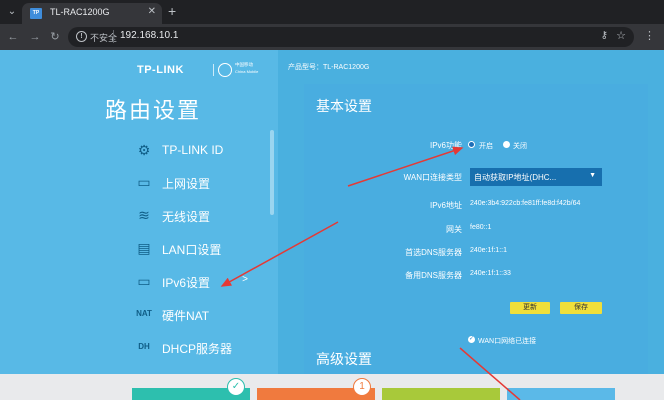 This screenshot has height=400, width=664. What do you see at coordinates (316, 389) in the screenshot?
I see `step-tile-2: 1` at bounding box center [316, 389].